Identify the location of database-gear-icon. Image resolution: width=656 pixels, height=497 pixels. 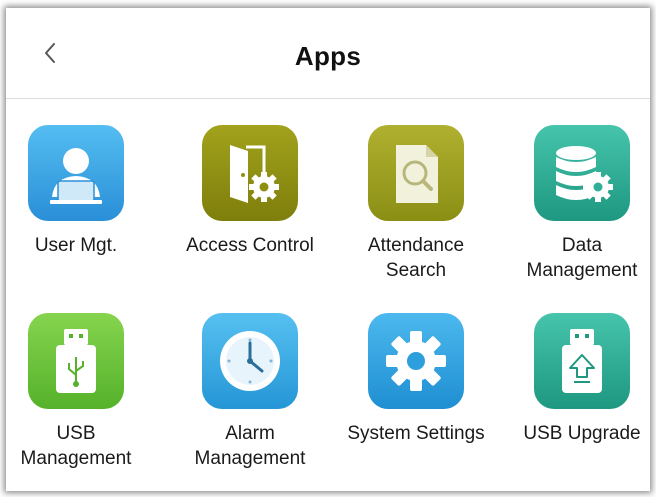
(582, 173).